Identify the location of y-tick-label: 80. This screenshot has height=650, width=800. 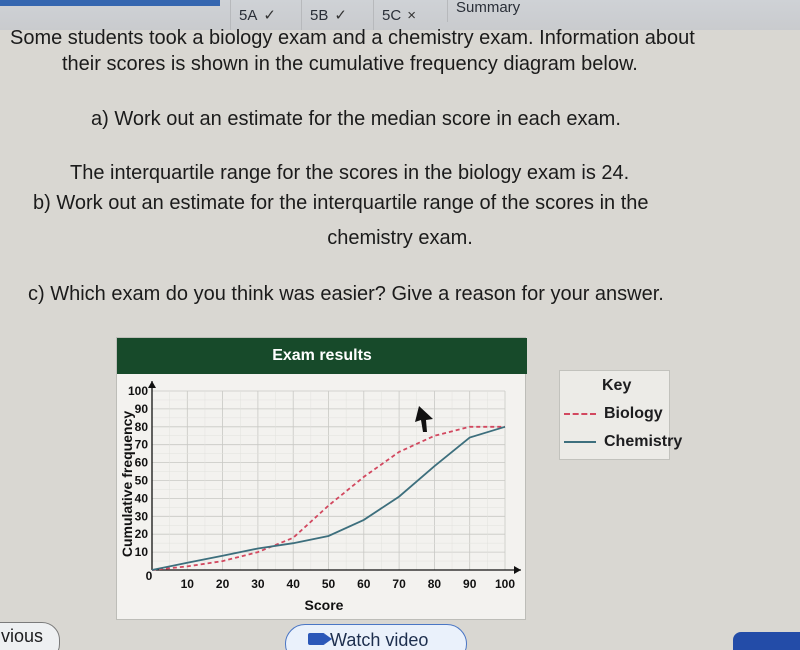
(142, 427).